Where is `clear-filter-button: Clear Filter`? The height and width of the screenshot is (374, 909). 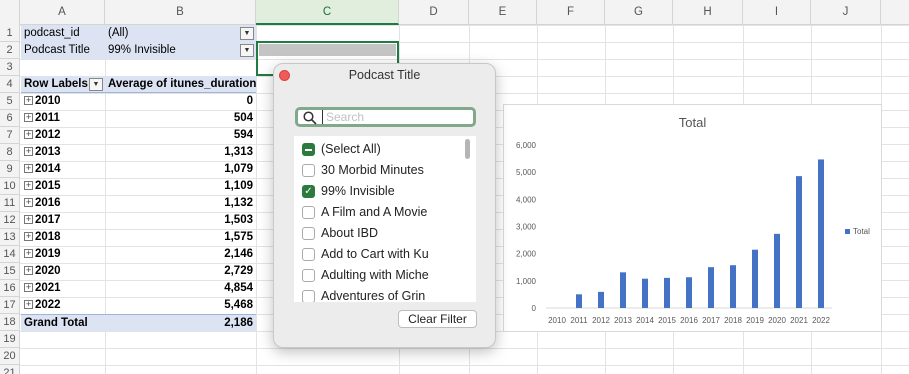
clear-filter-button: Clear Filter is located at coordinates (437, 319).